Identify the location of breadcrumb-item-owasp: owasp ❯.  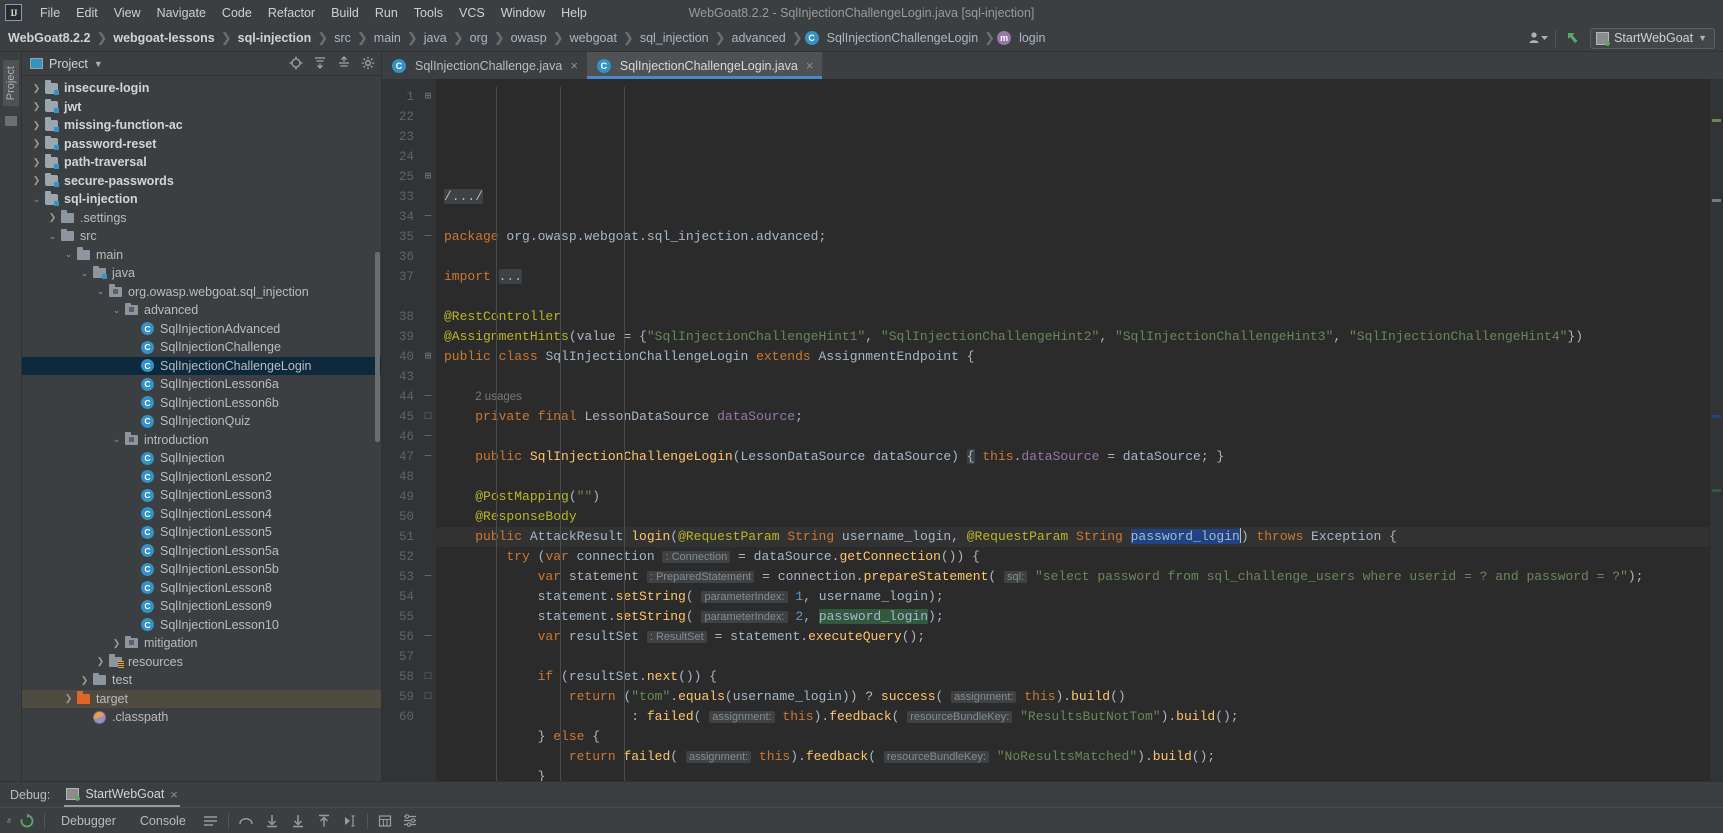
(536, 38).